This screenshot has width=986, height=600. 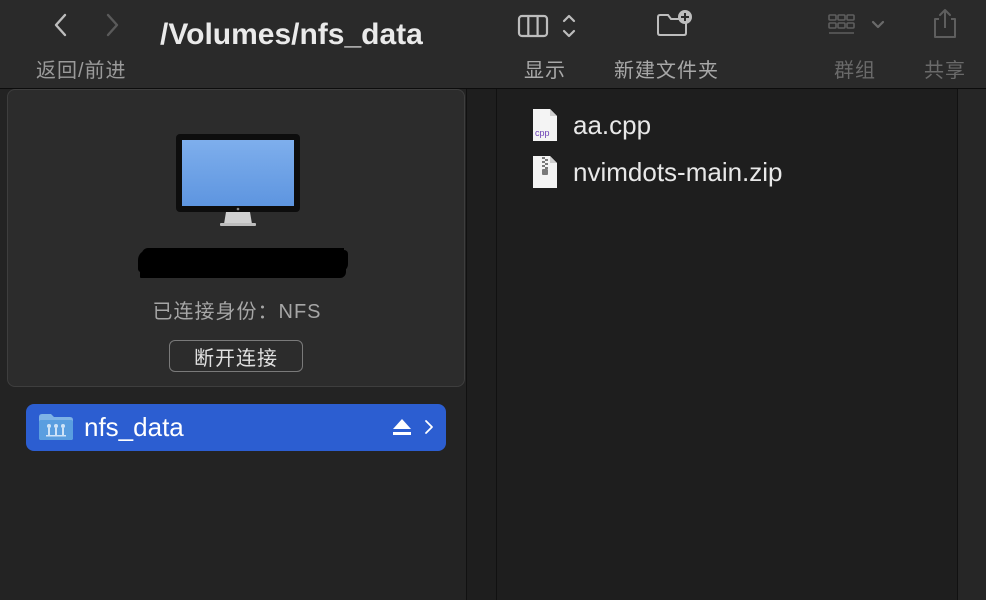 What do you see at coordinates (545, 125) in the screenshot?
I see `cpp-file-icon: cpp` at bounding box center [545, 125].